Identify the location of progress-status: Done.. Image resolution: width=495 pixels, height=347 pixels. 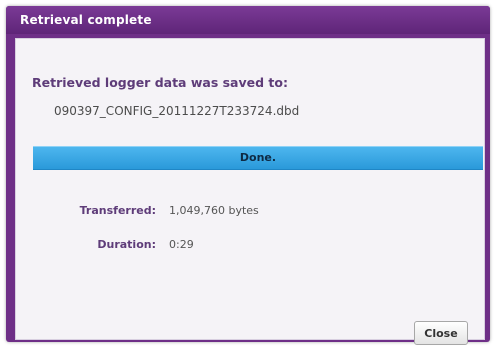
(258, 157).